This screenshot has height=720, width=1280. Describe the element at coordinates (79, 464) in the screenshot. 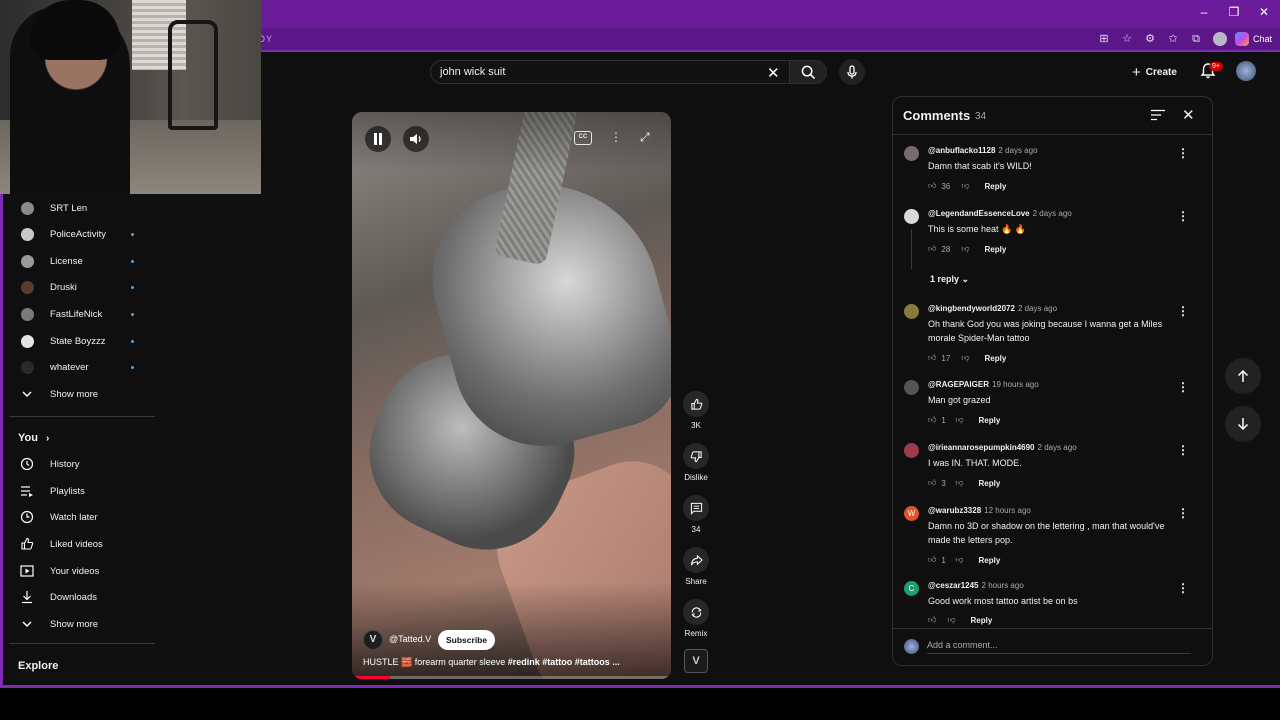

I see `sidebar-item-history: History` at that location.